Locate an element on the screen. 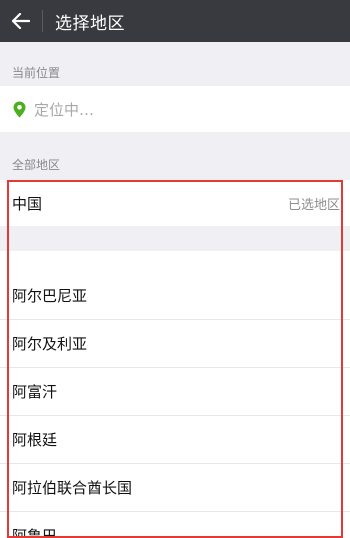 This screenshot has height=538, width=350. region-name: 阿拉伯联合酋长国 is located at coordinates (72, 488).